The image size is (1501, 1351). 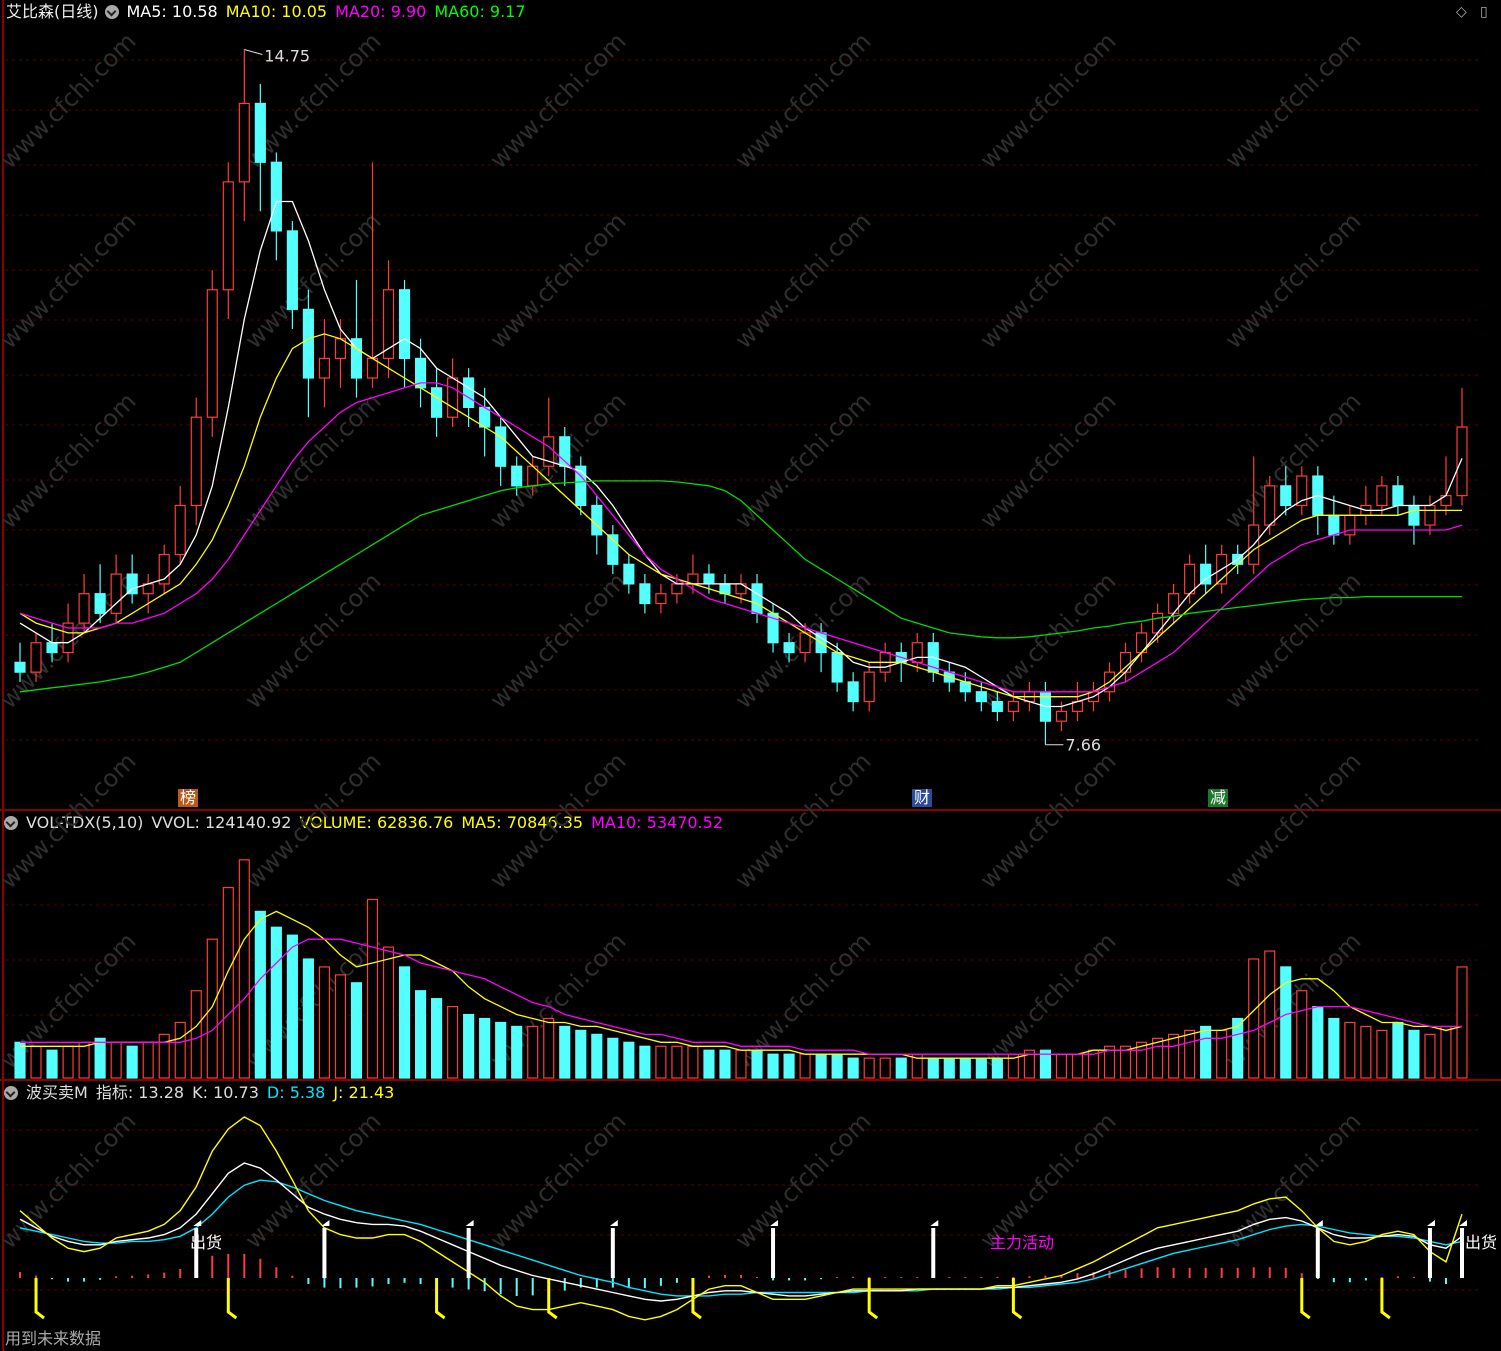 I want to click on high-price-label: 14.75, so click(x=287, y=56).